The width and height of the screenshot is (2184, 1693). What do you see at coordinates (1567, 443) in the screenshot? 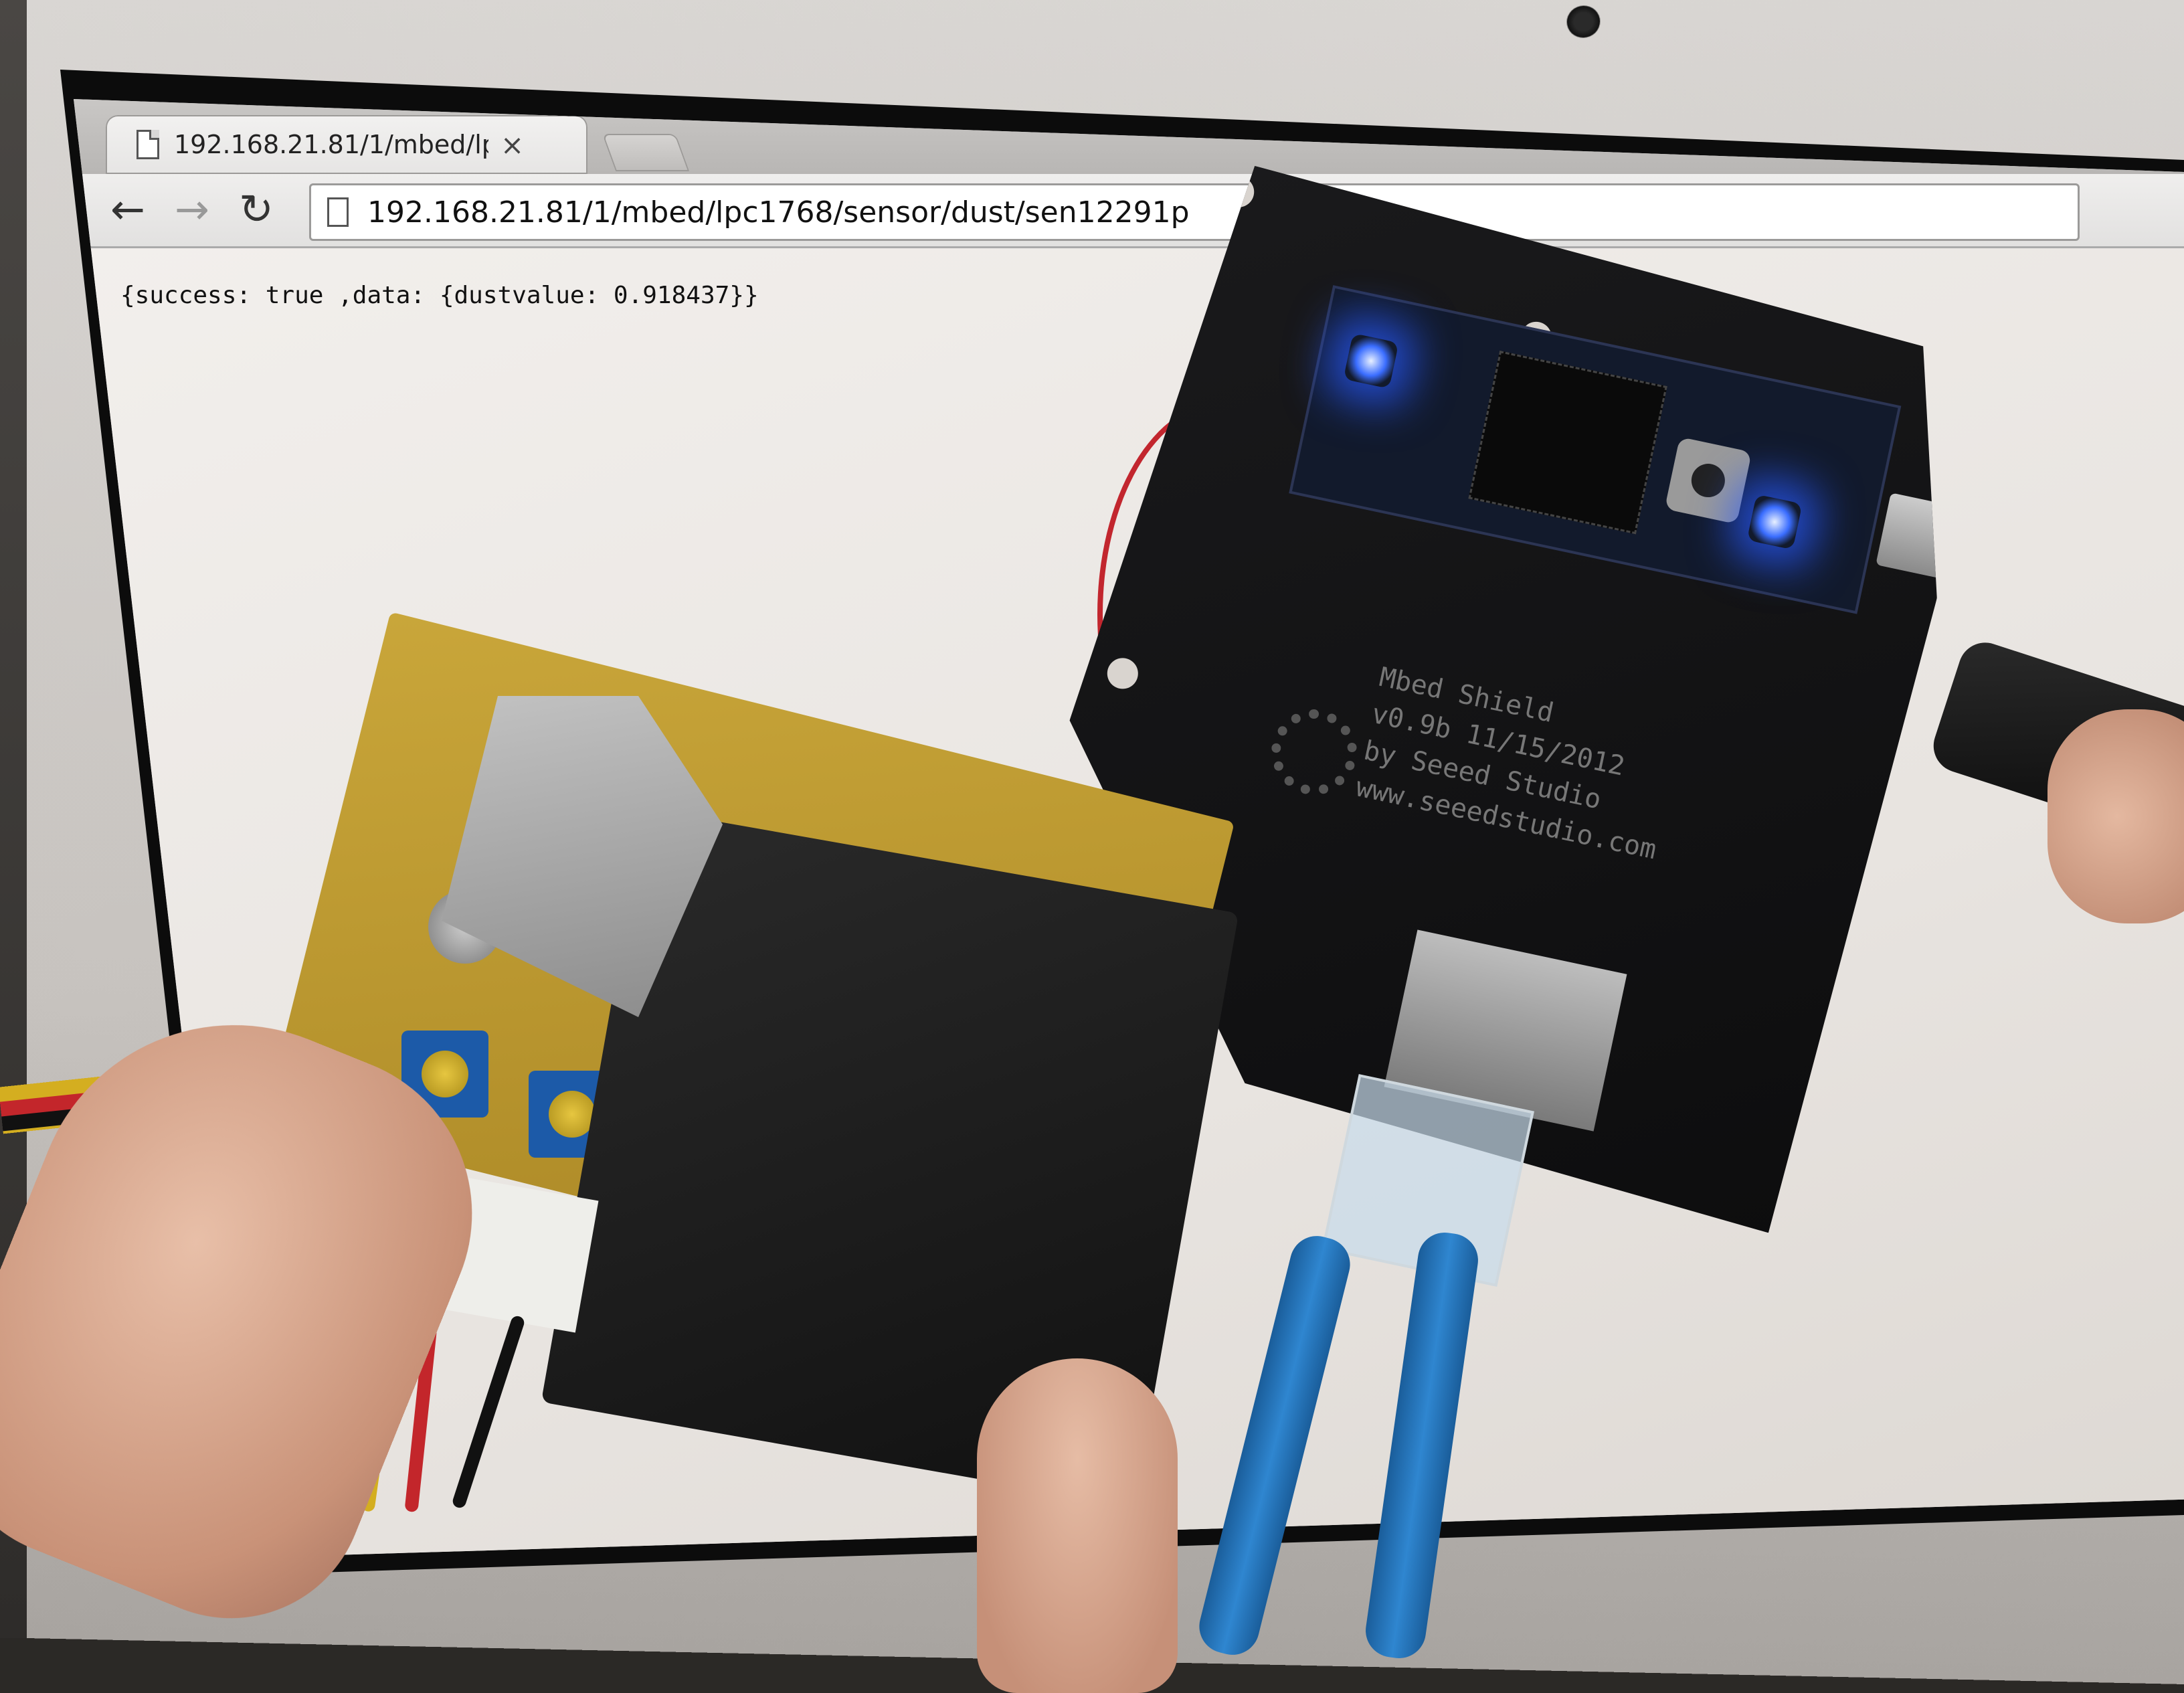
I see `microcontroller-chip` at bounding box center [1567, 443].